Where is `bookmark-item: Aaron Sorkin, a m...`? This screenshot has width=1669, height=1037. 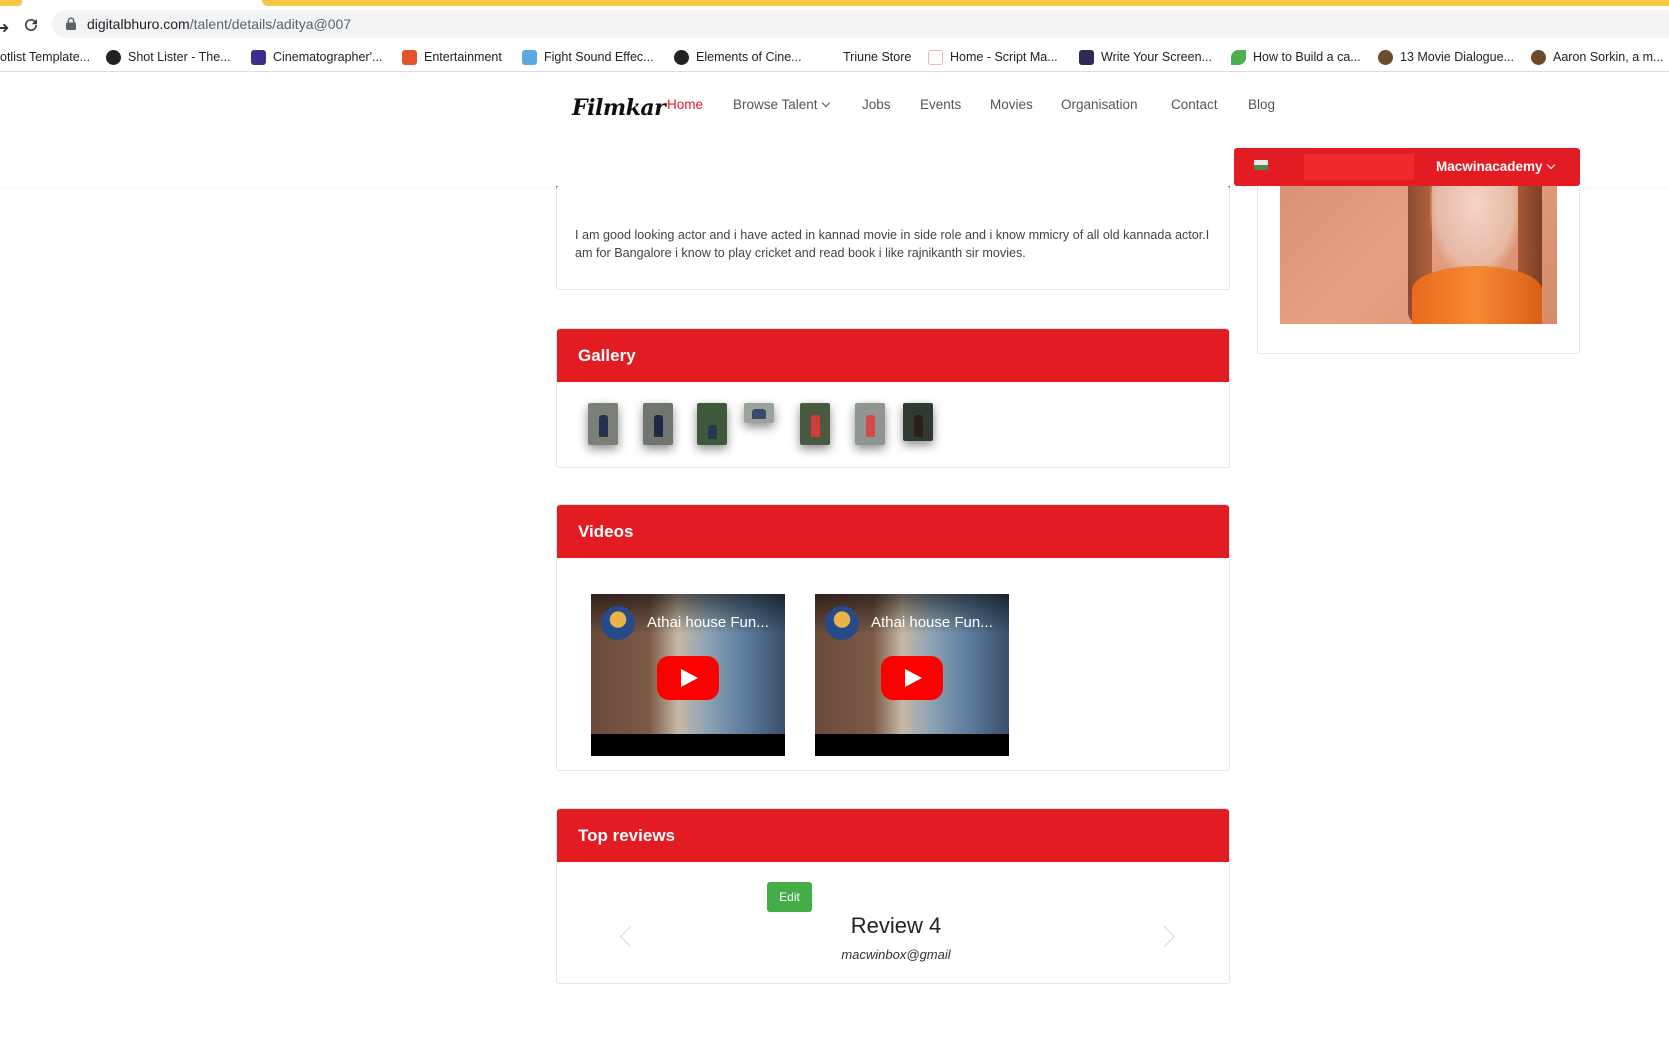
bookmark-item: Aaron Sorkin, a m... is located at coordinates (1597, 57).